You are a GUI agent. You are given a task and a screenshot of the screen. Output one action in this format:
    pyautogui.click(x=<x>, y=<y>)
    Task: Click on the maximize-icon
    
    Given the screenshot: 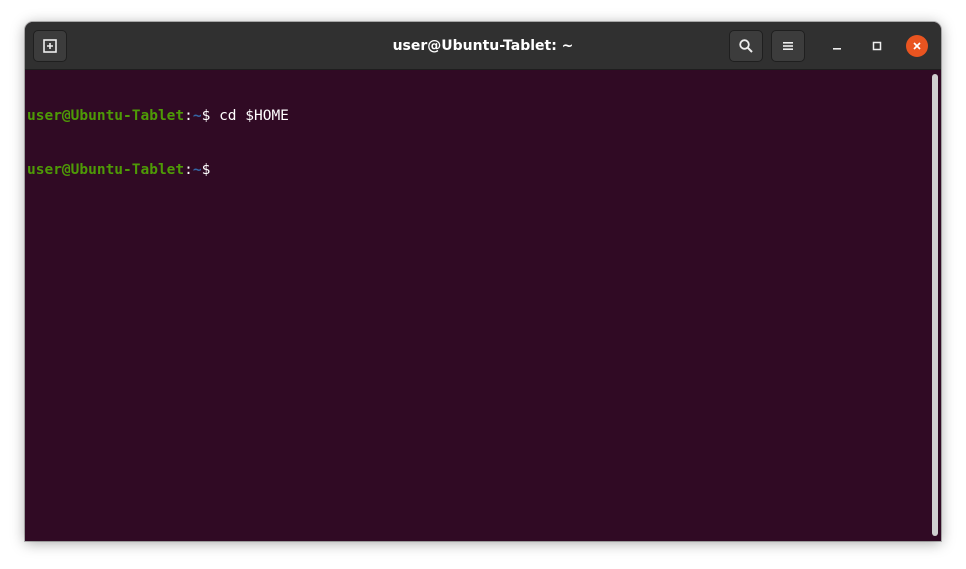 What is the action you would take?
    pyautogui.click(x=877, y=46)
    